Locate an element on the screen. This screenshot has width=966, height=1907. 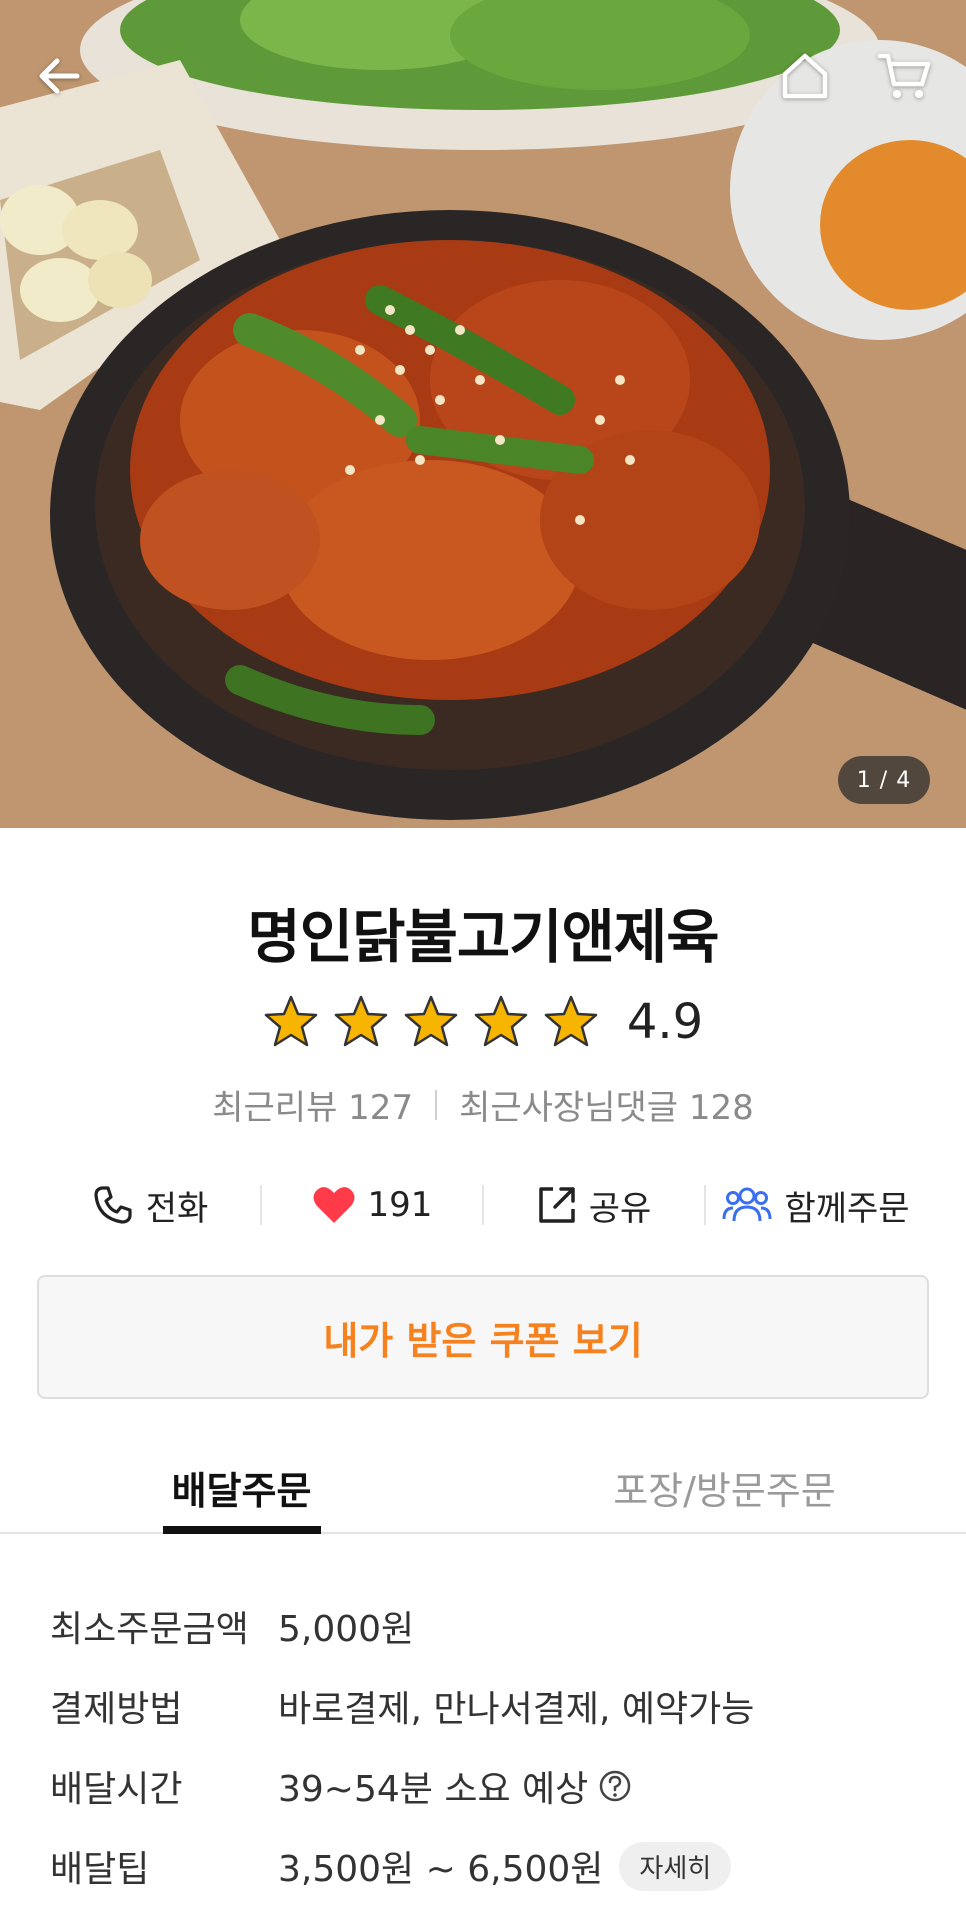
group-order-button: 함께주문 is located at coordinates (816, 1205).